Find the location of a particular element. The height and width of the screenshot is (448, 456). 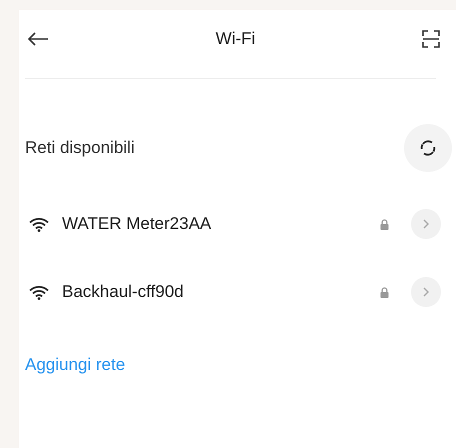

section-title: Reti disponibili is located at coordinates (80, 148).